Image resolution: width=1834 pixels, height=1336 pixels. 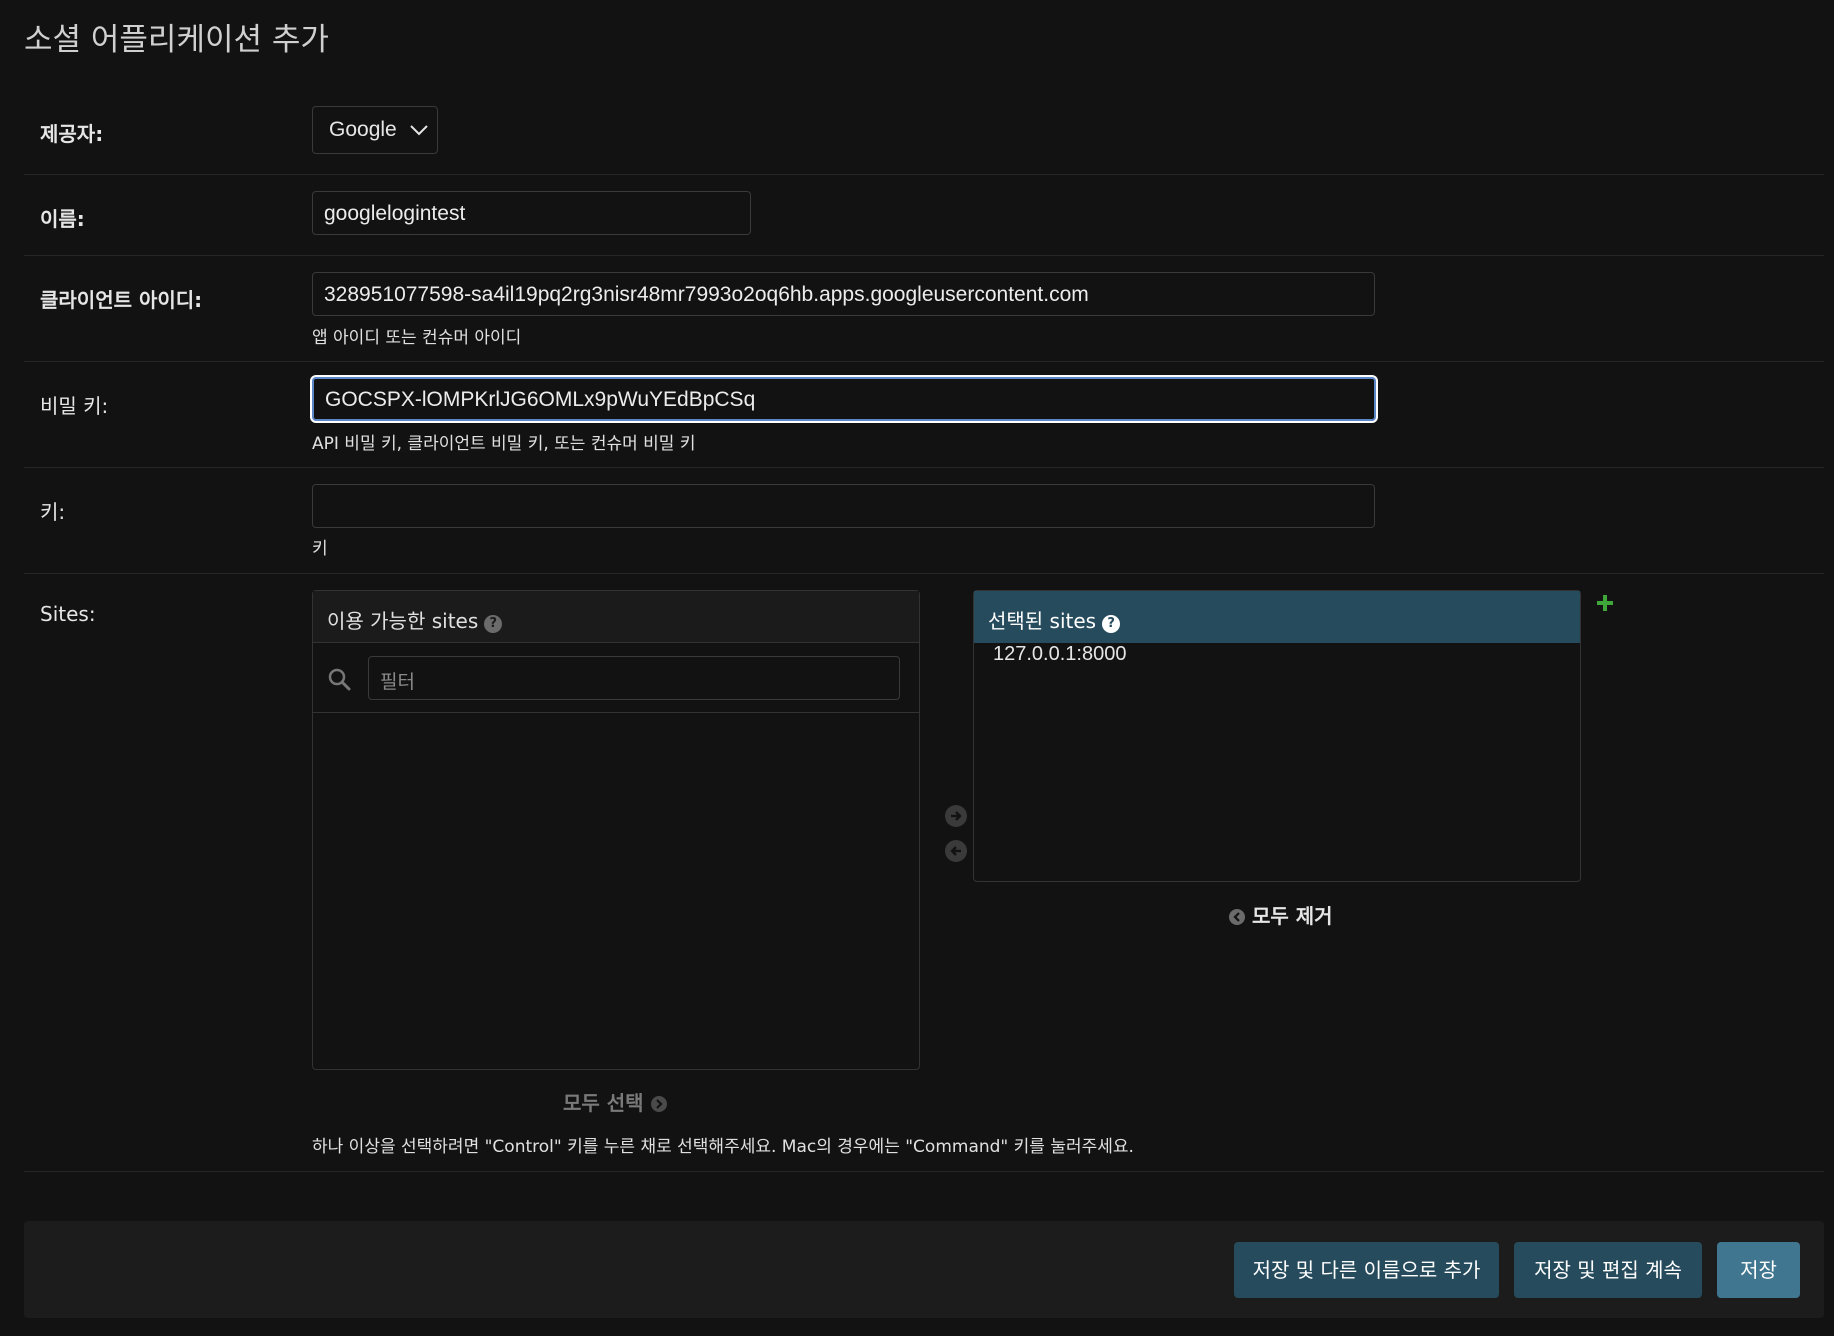 I want to click on save-continue-button: 저장 및 편집 계속, so click(x=1608, y=1270).